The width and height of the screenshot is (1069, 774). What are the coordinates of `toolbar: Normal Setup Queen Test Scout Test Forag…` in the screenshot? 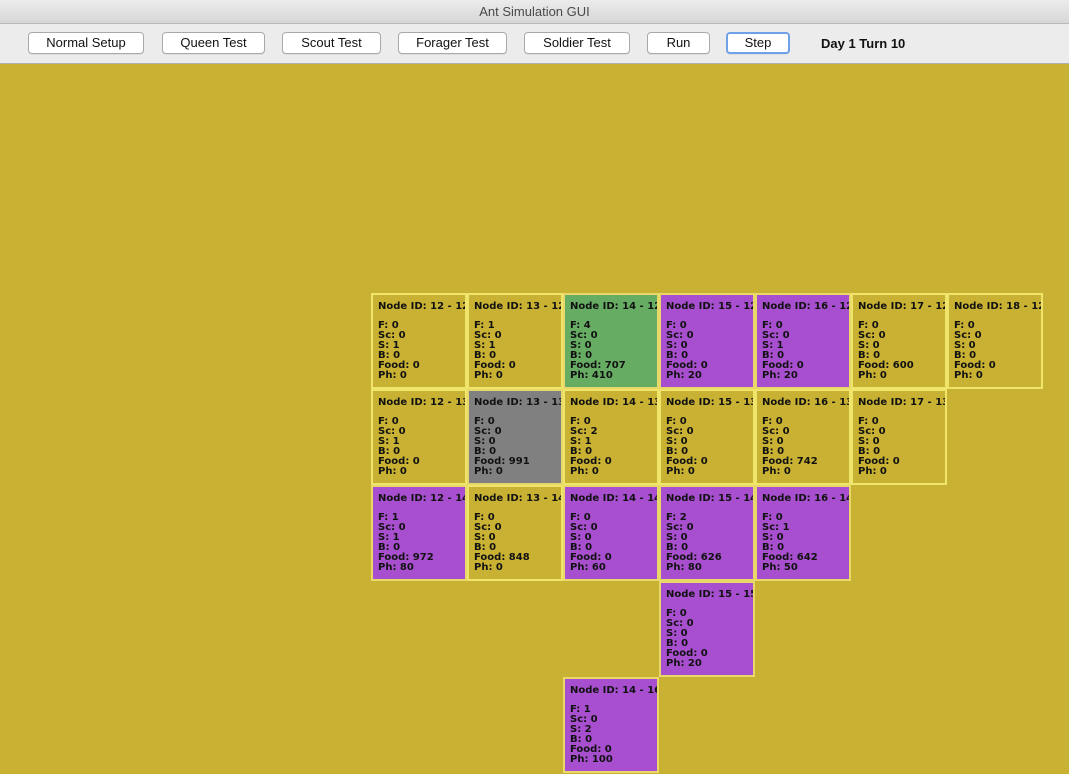 It's located at (534, 44).